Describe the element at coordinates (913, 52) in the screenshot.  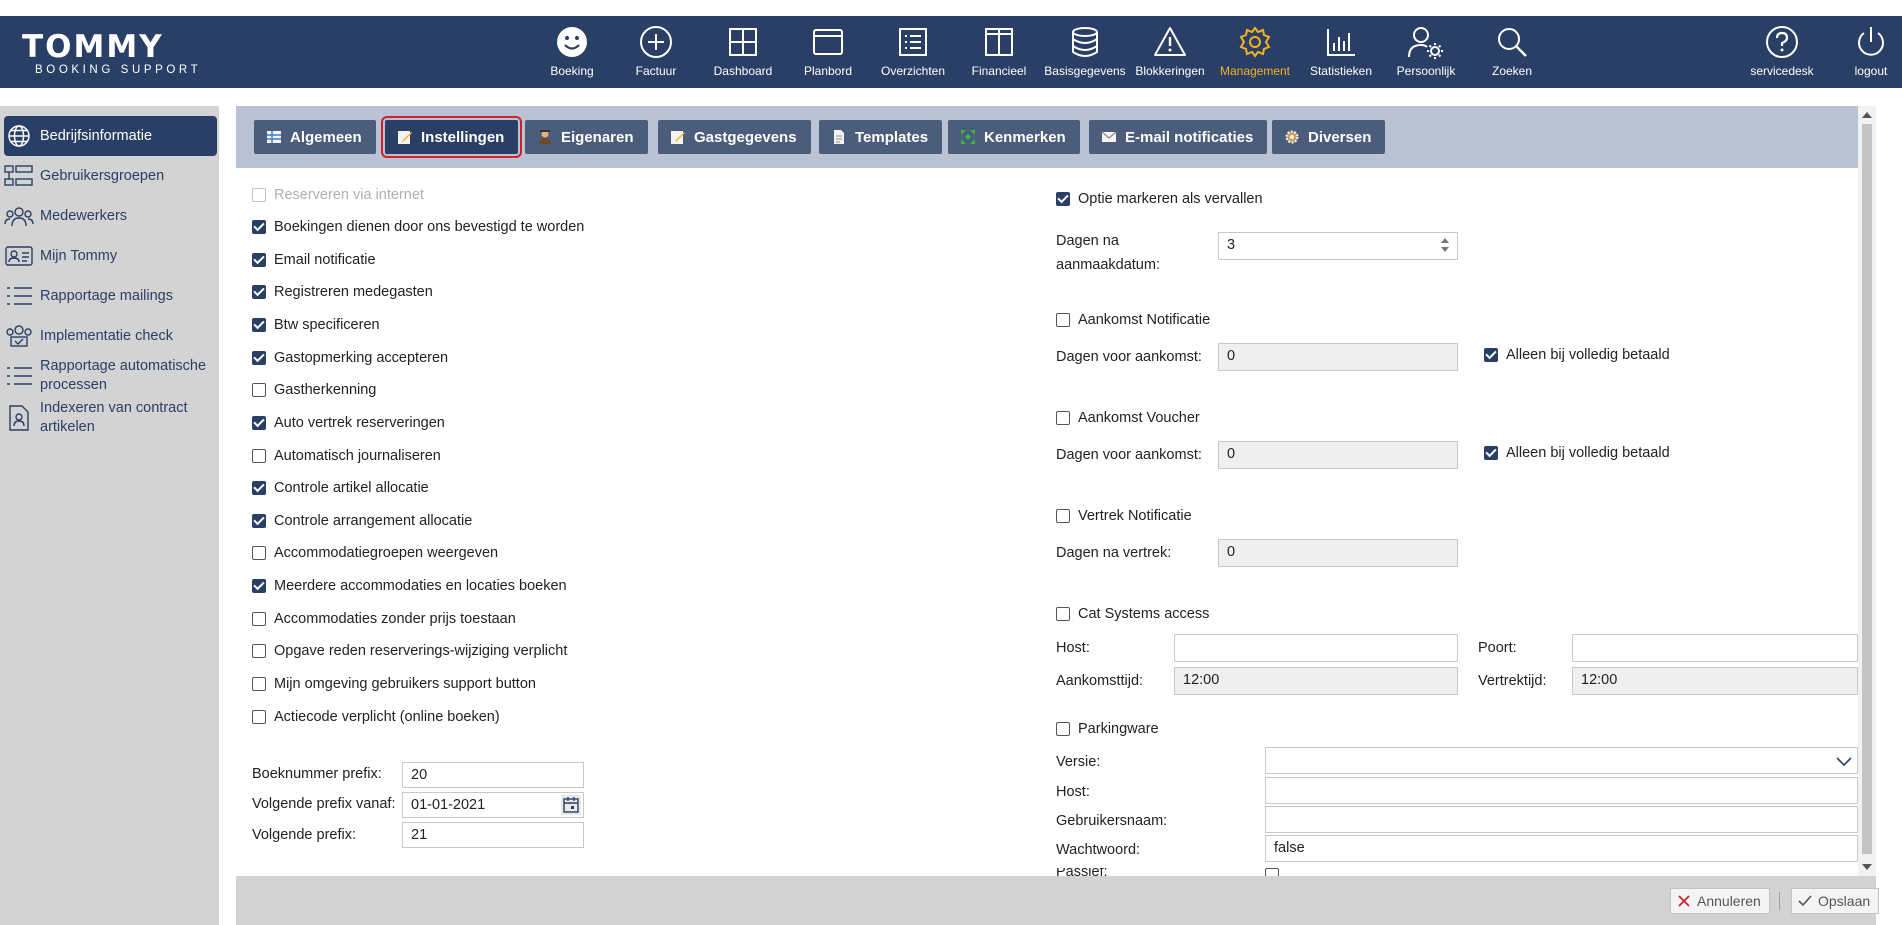
I see `nav-overzichten: Overzichten` at that location.